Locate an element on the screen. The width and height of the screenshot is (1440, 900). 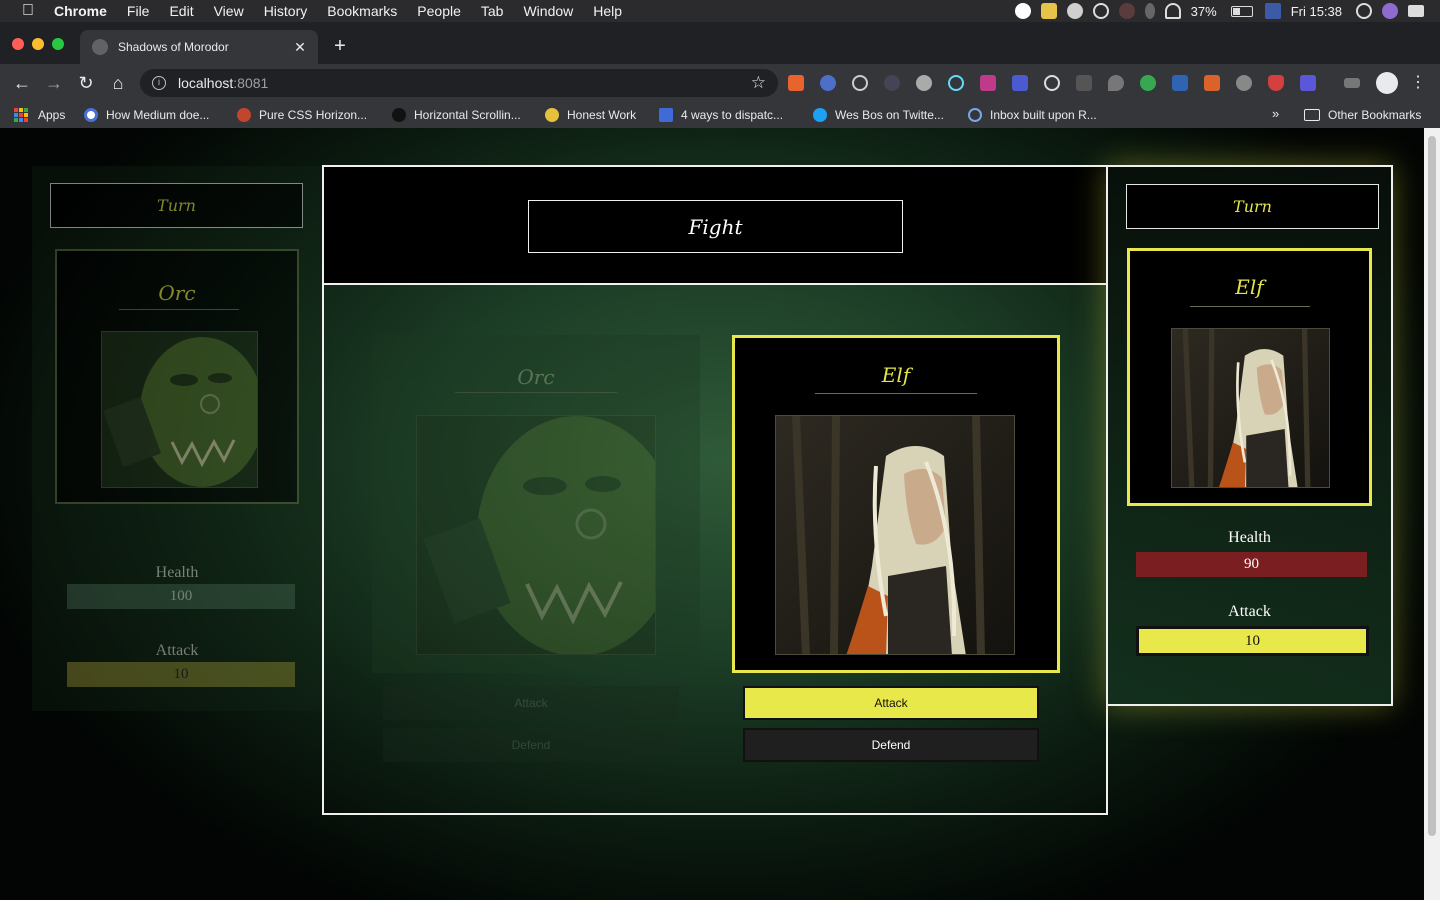
close-window-icon is located at coordinates (18, 44).